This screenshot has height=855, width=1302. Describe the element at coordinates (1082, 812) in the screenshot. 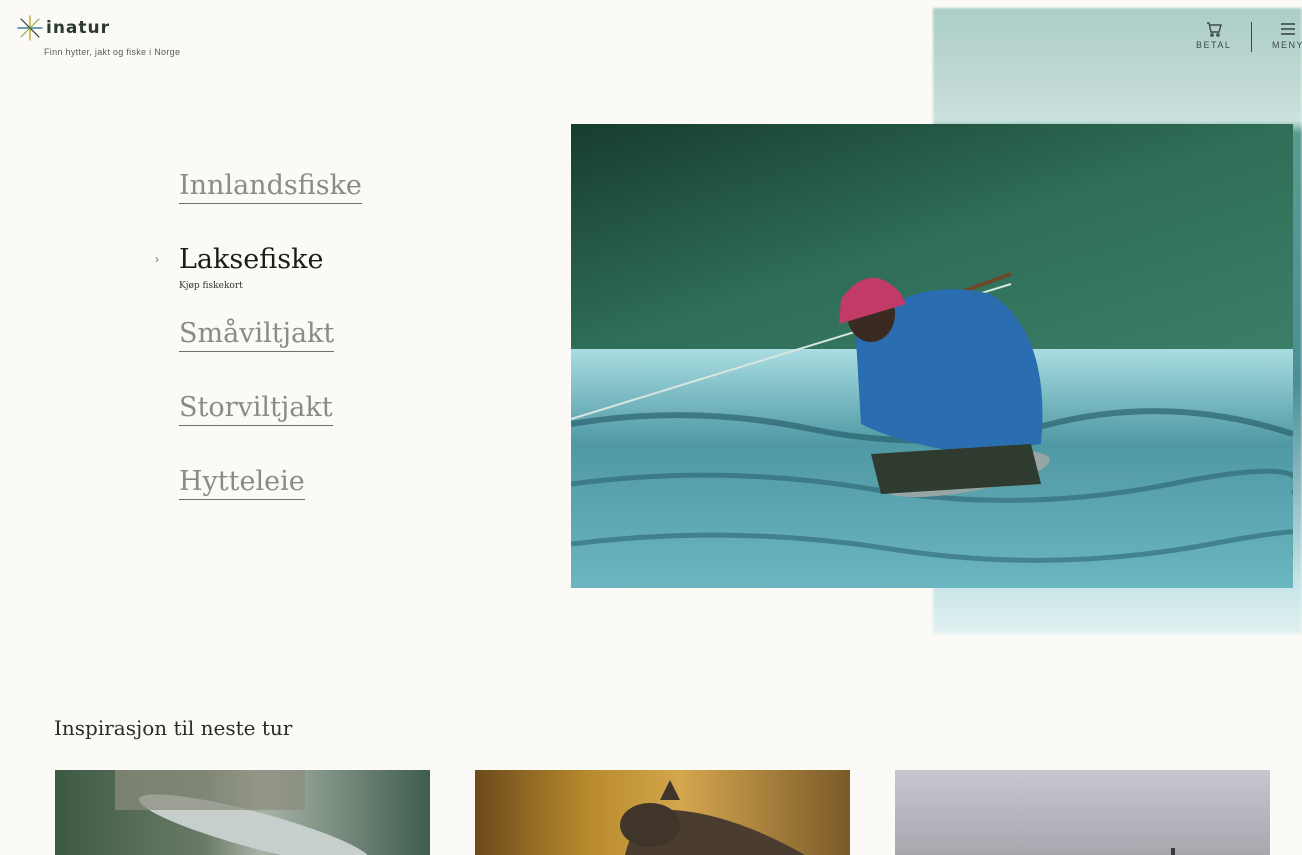

I see `inspiration-card-misty-lake` at that location.